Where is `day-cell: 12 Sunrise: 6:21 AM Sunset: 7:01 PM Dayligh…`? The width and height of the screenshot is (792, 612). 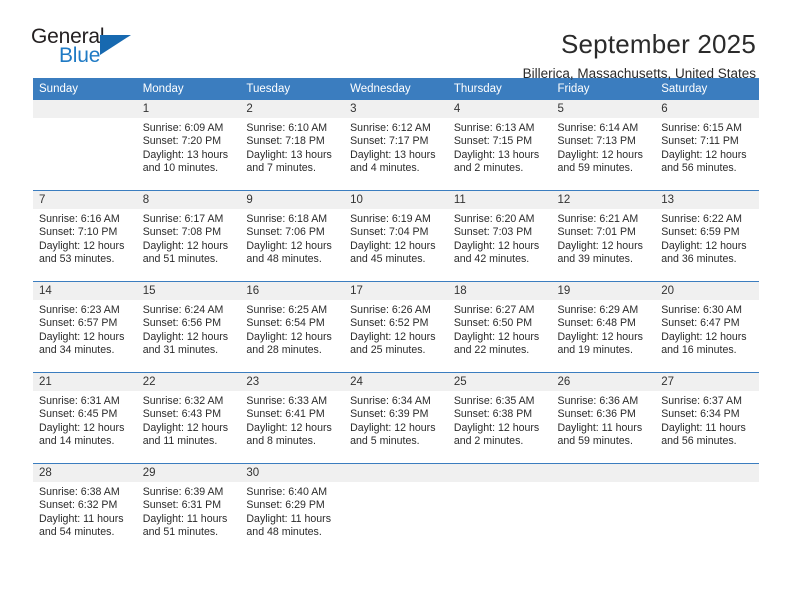 day-cell: 12 Sunrise: 6:21 AM Sunset: 7:01 PM Dayligh… is located at coordinates (603, 236).